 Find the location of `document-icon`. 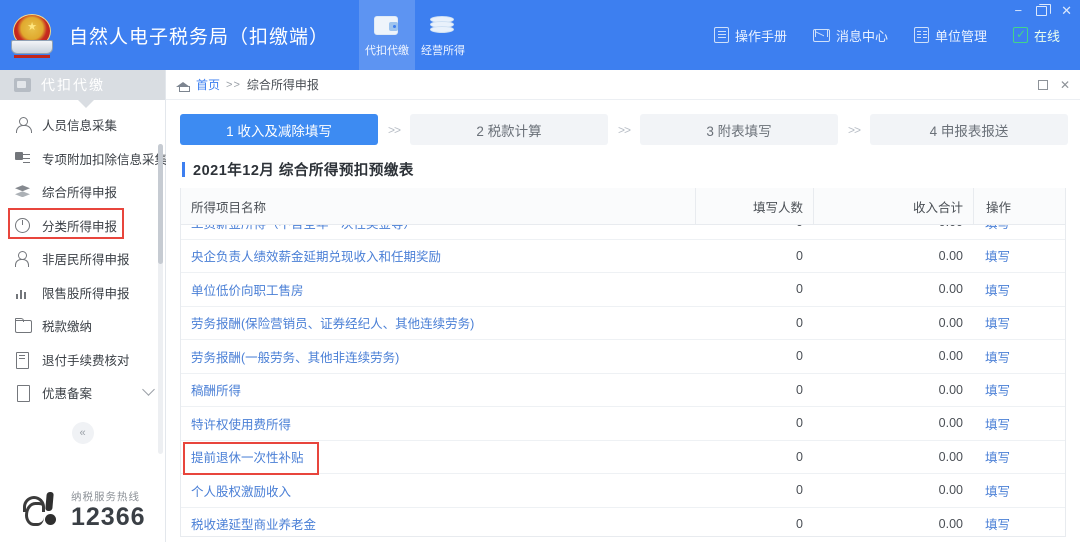

document-icon is located at coordinates (721, 35).